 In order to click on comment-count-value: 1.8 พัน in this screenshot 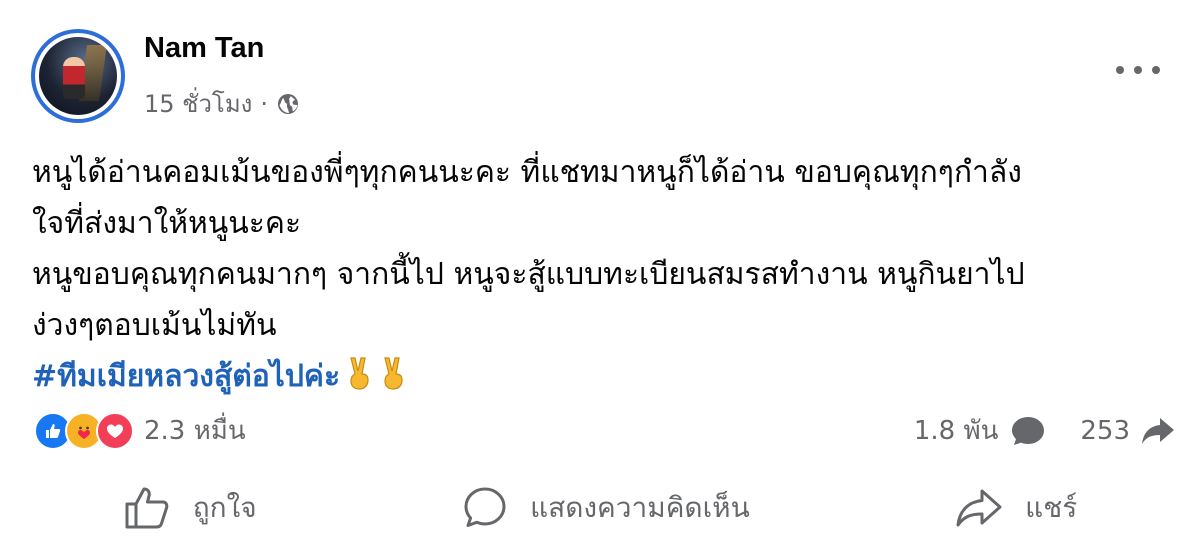, I will do `click(956, 431)`.